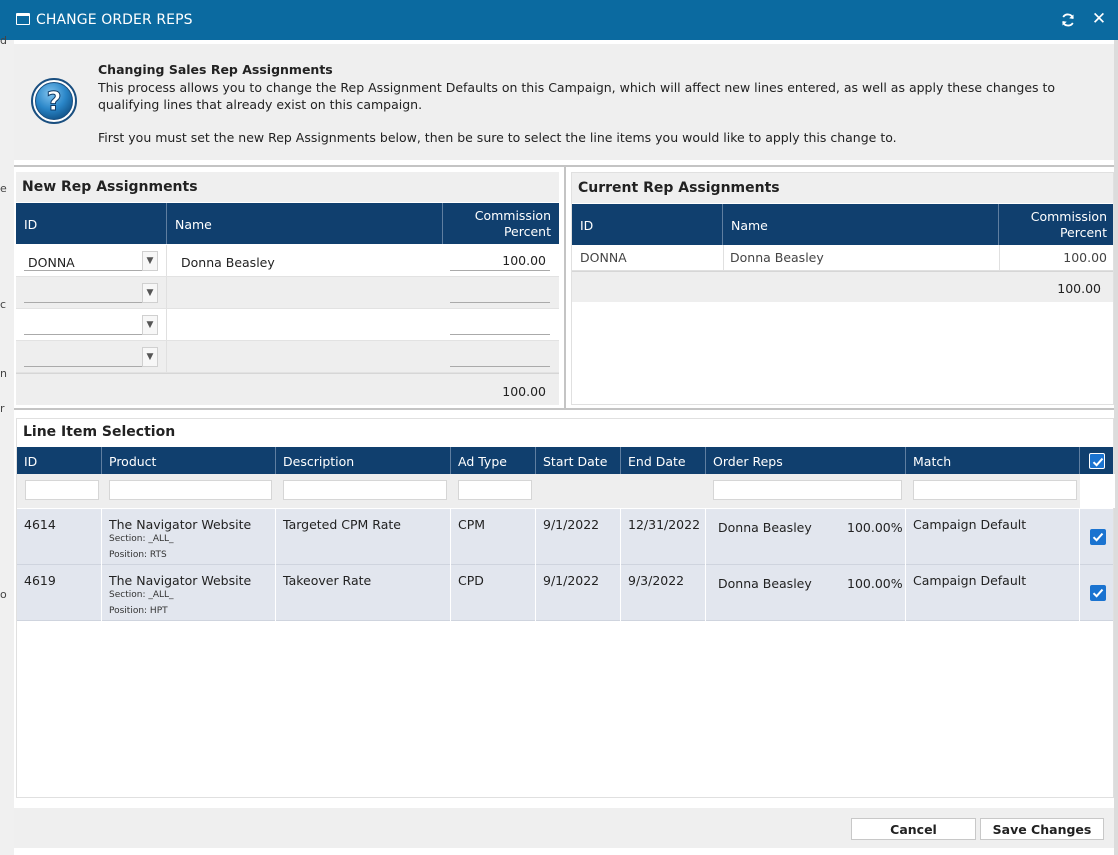 The image size is (1118, 855). Describe the element at coordinates (842, 188) in the screenshot. I see `panel-title: Current Rep Assignments` at that location.